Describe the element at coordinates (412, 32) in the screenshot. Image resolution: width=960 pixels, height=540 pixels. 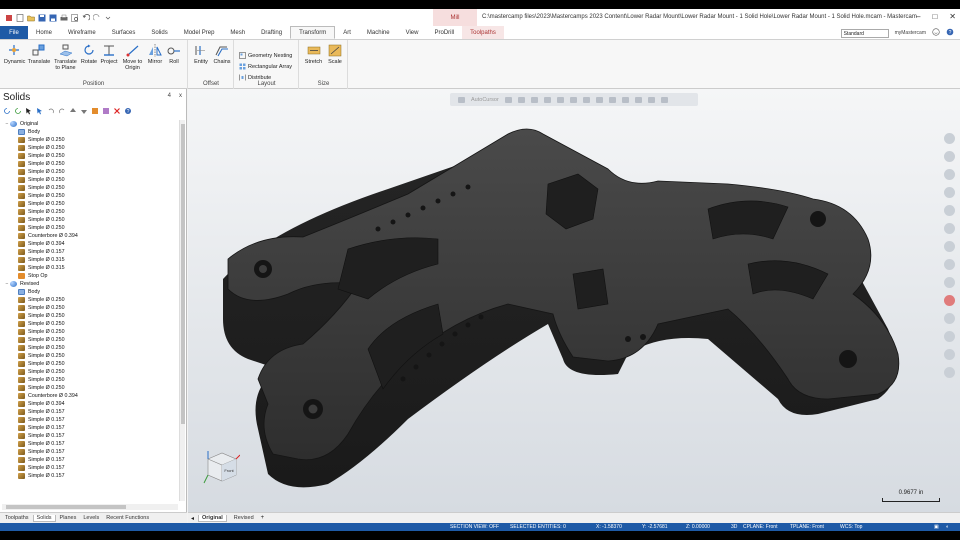
I see `tab-view: View` at that location.